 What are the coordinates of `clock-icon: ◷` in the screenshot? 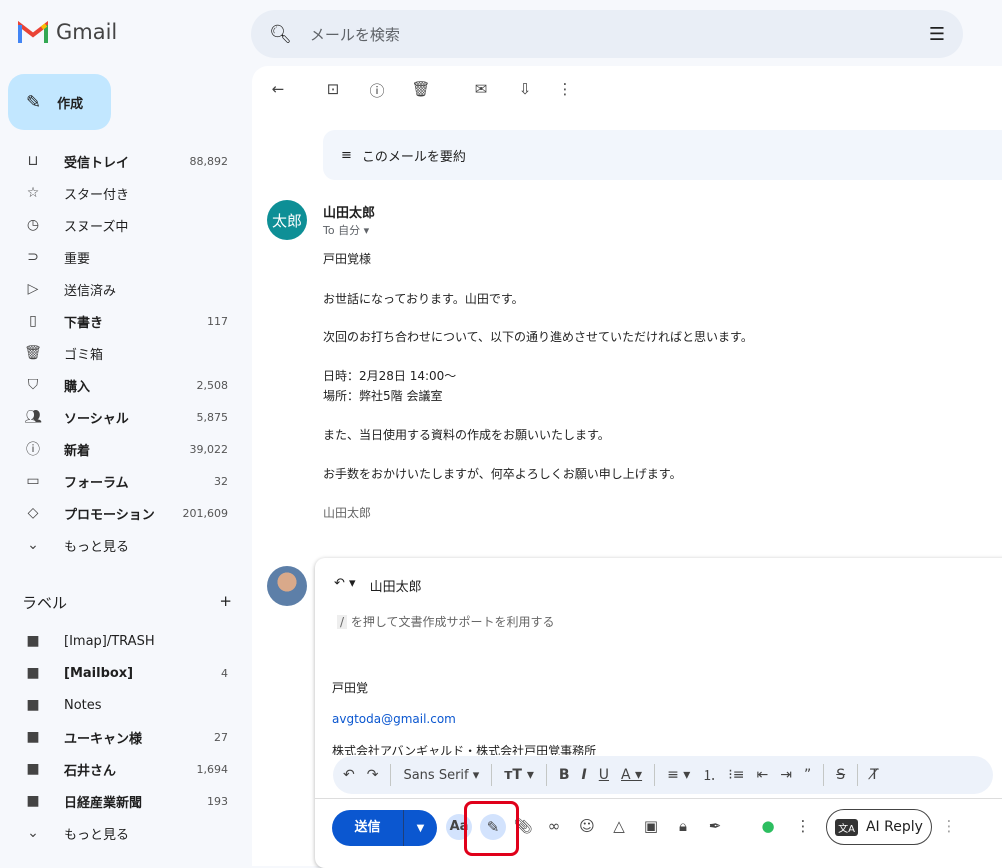 It's located at (33, 225).